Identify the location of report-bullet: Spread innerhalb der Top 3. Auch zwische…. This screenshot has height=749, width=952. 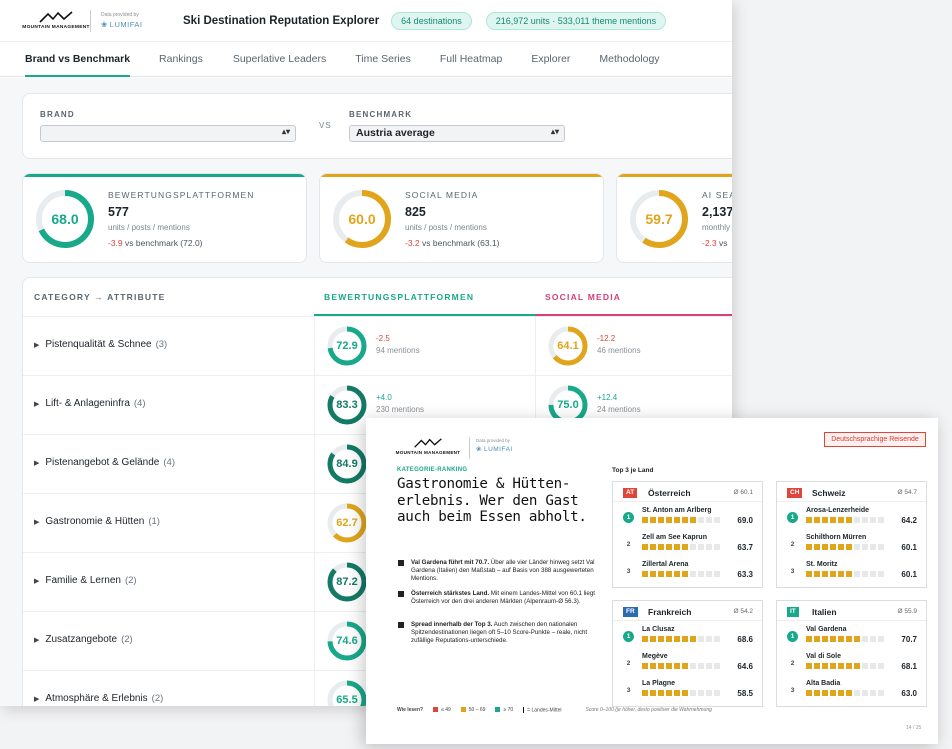
(502, 633).